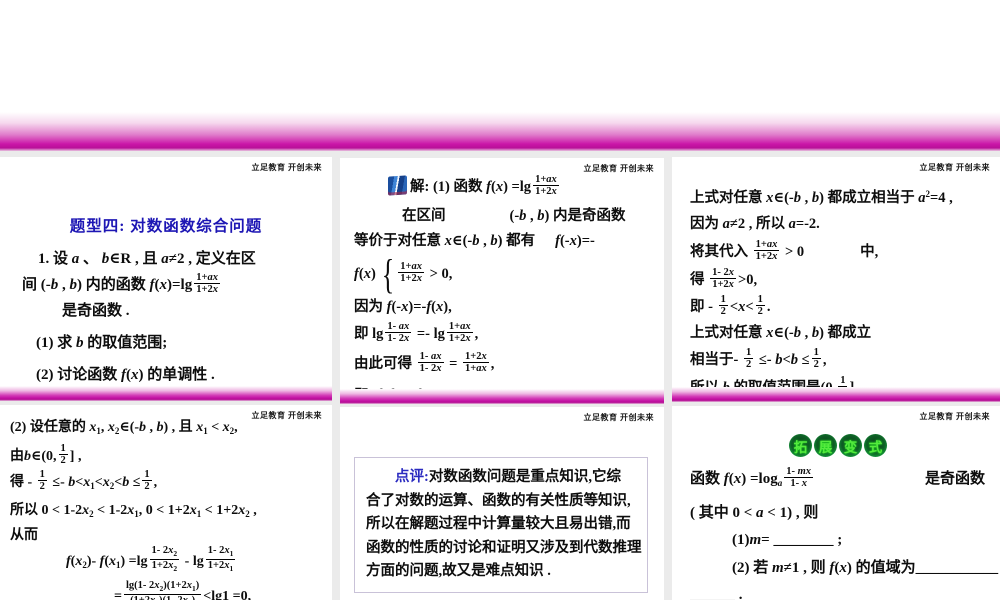  I want to click on text-line: 上式对任意 x∈(-b , b) 都成立相当于 a2=4 ,, so click(821, 197).